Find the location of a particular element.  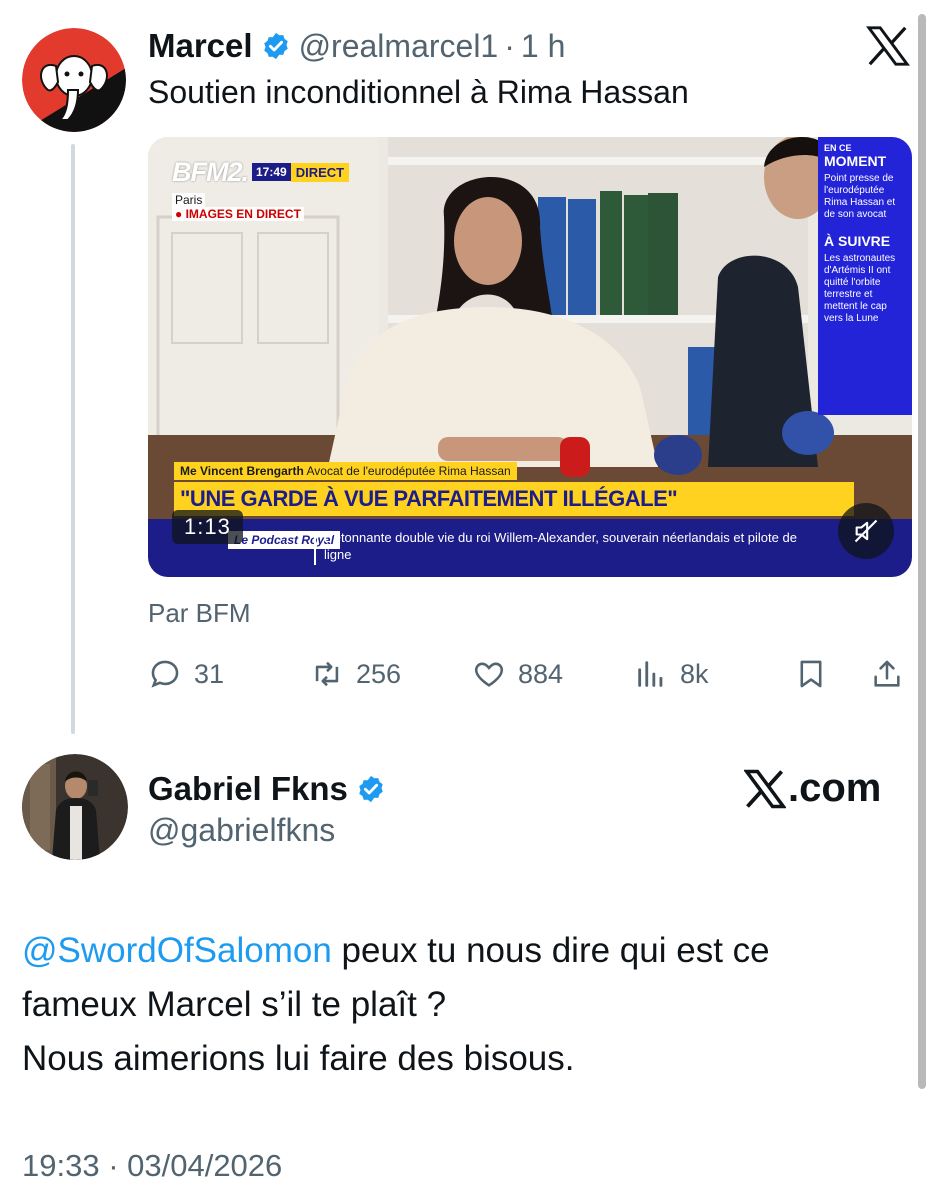

direct-label: DIRECT is located at coordinates (320, 172).